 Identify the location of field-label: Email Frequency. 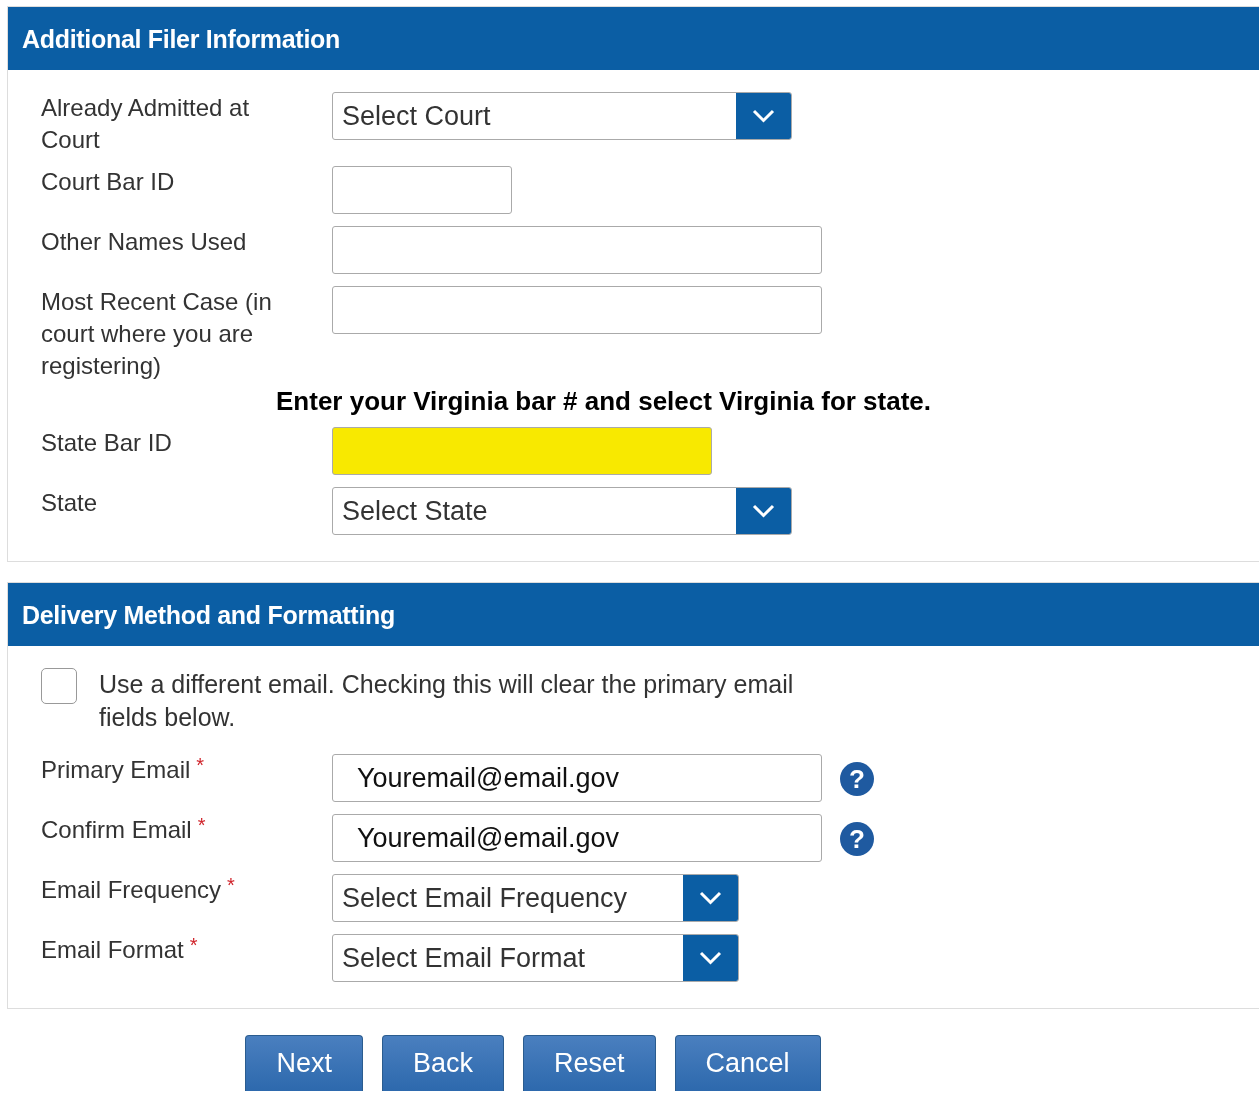
(131, 890).